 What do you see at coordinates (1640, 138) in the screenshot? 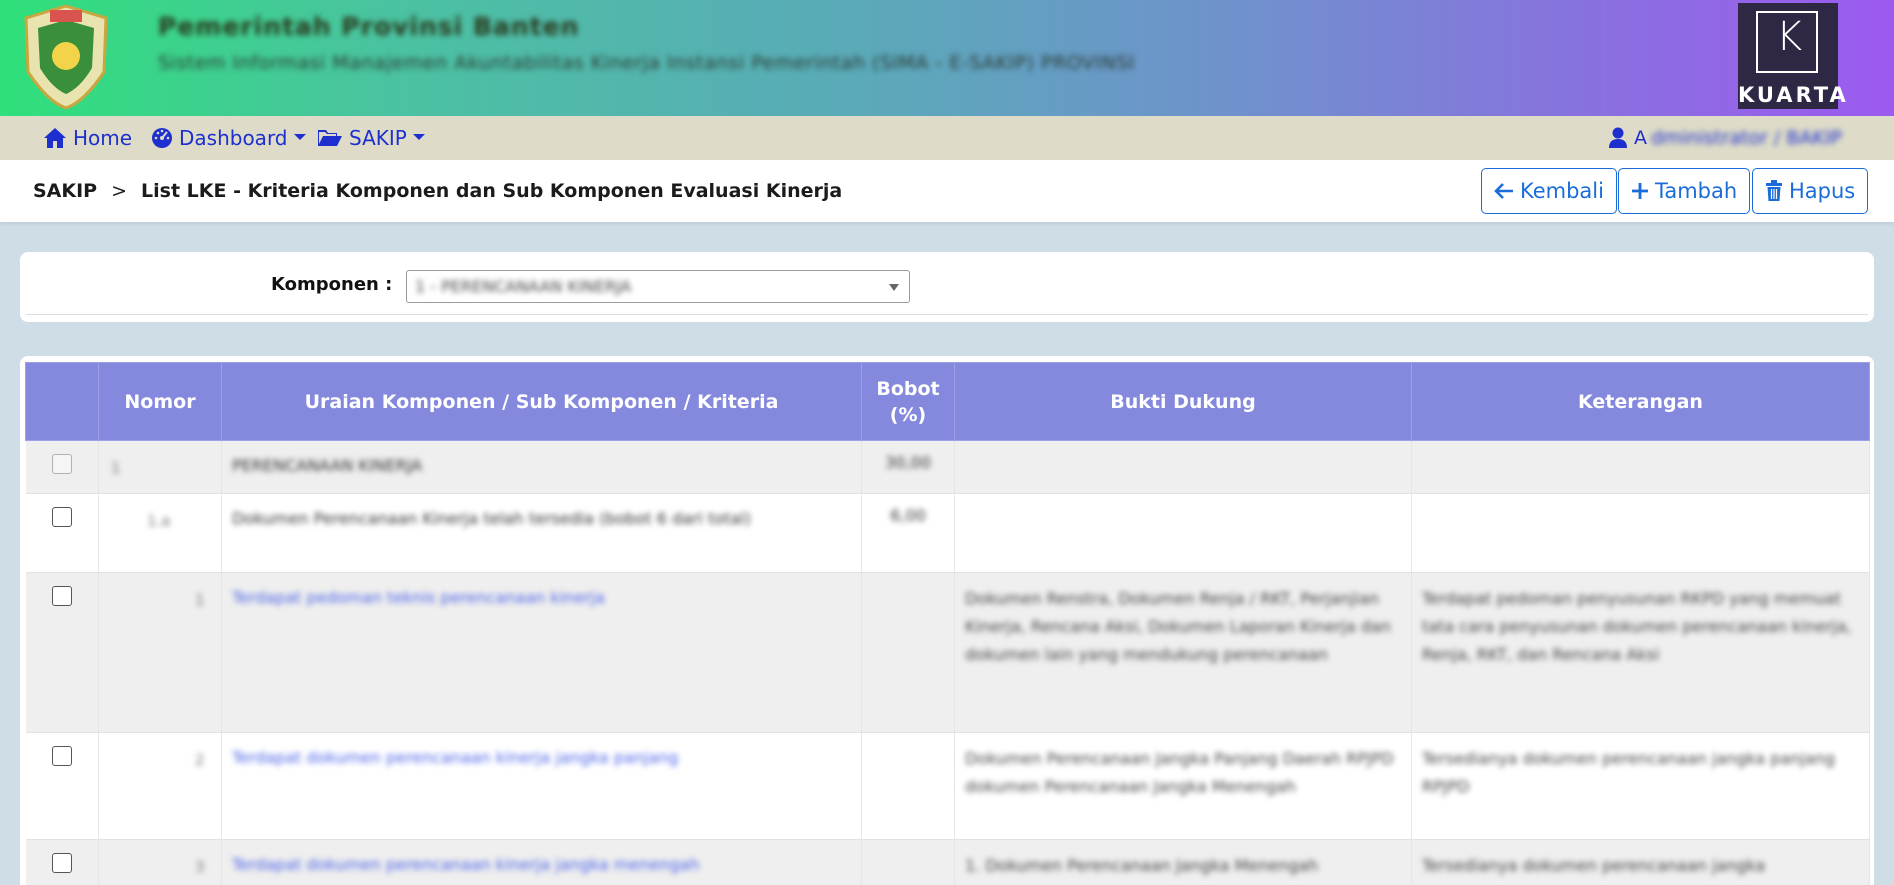
I see `user-name-initial: A` at bounding box center [1640, 138].